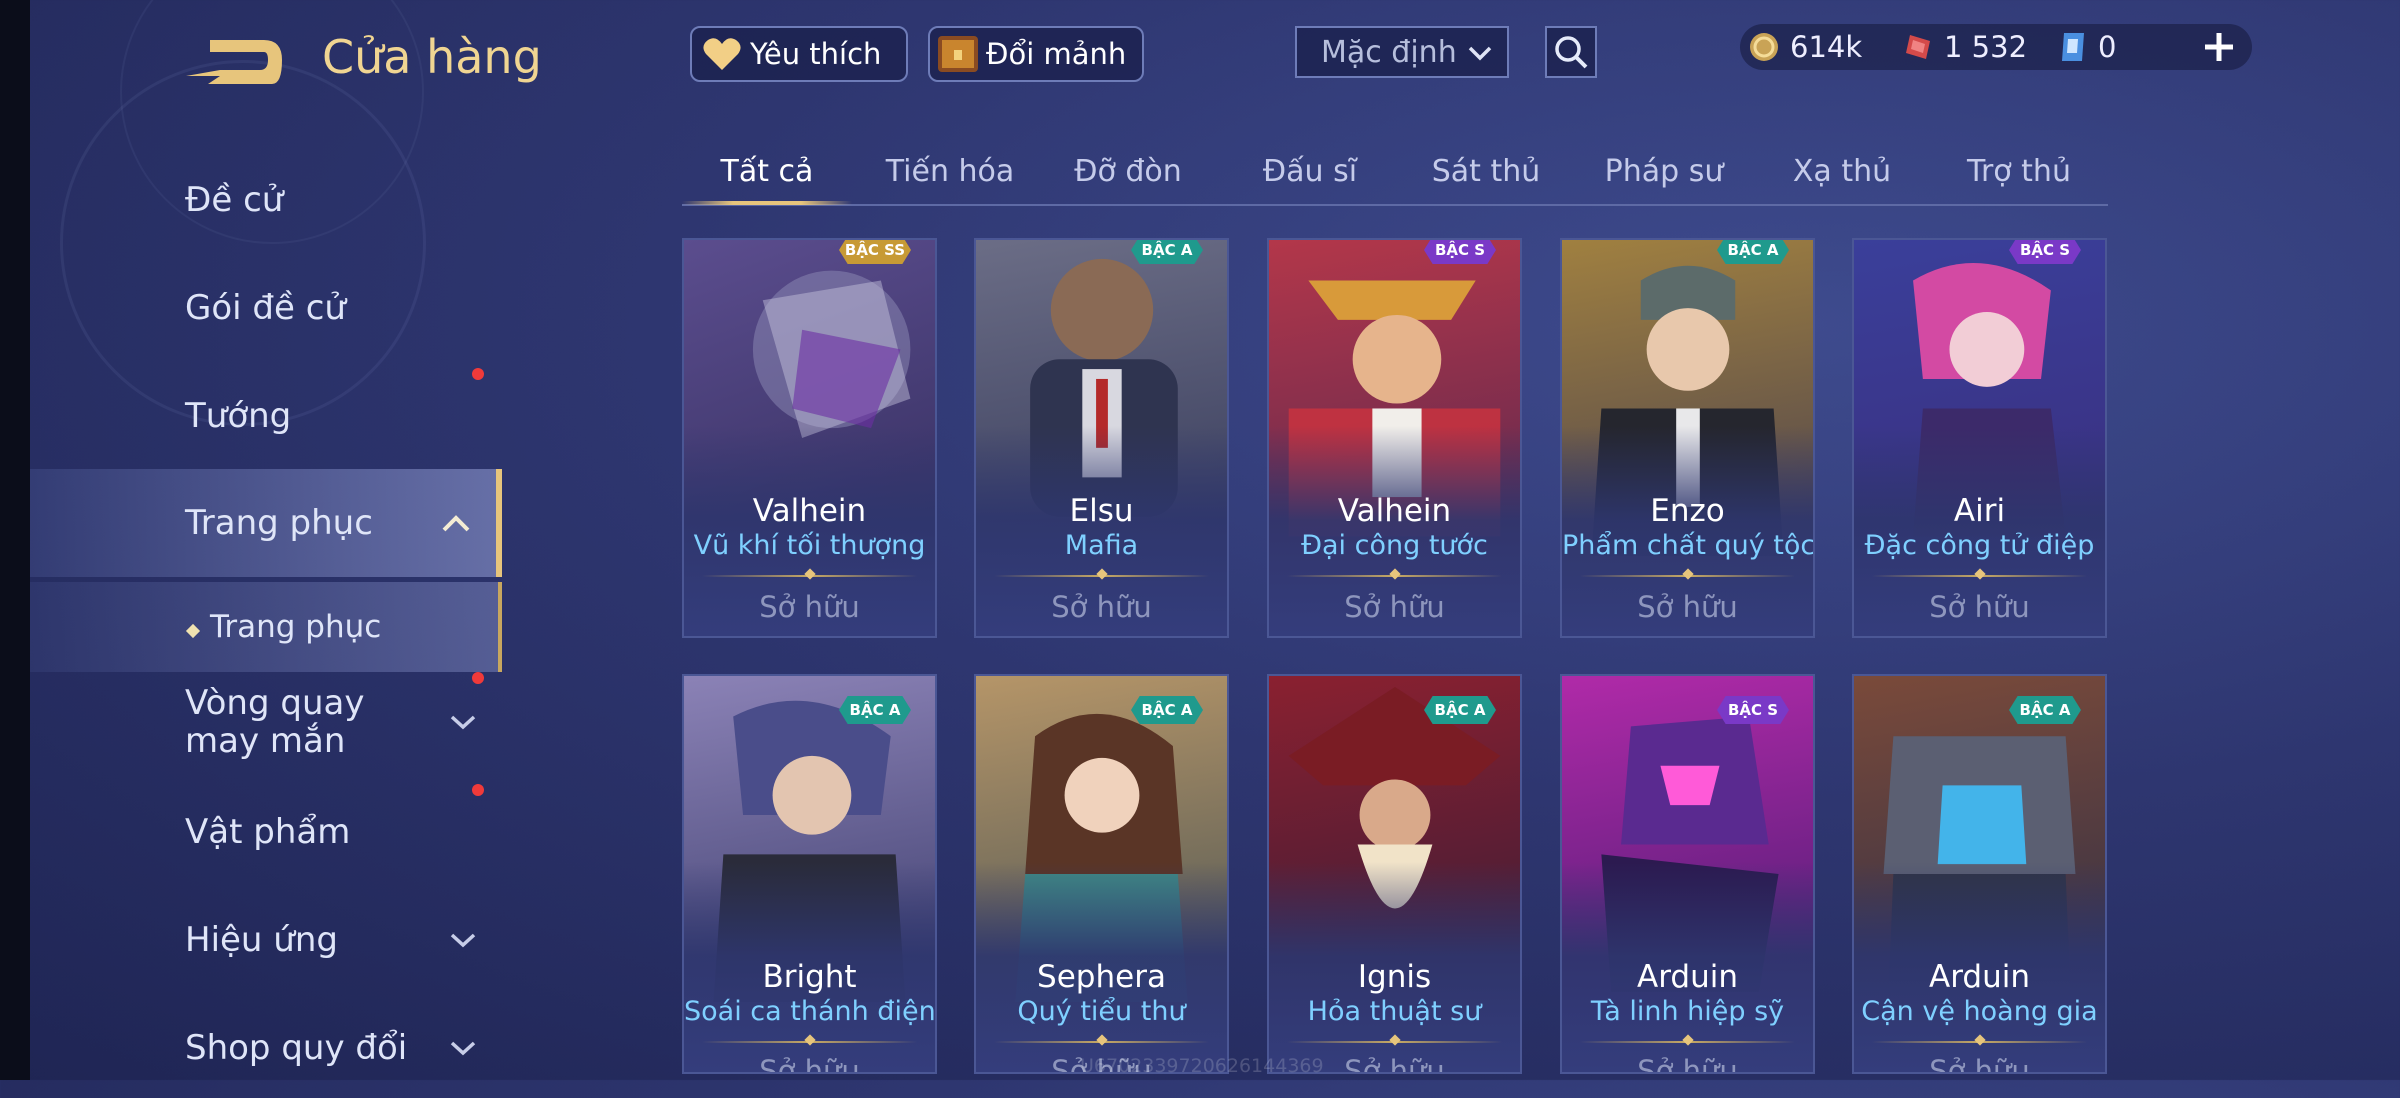 The width and height of the screenshot is (2400, 1098). Describe the element at coordinates (1101, 874) in the screenshot. I see `skin-card: BẬC A Sephera Quý tiểu thư Sở hữu` at that location.